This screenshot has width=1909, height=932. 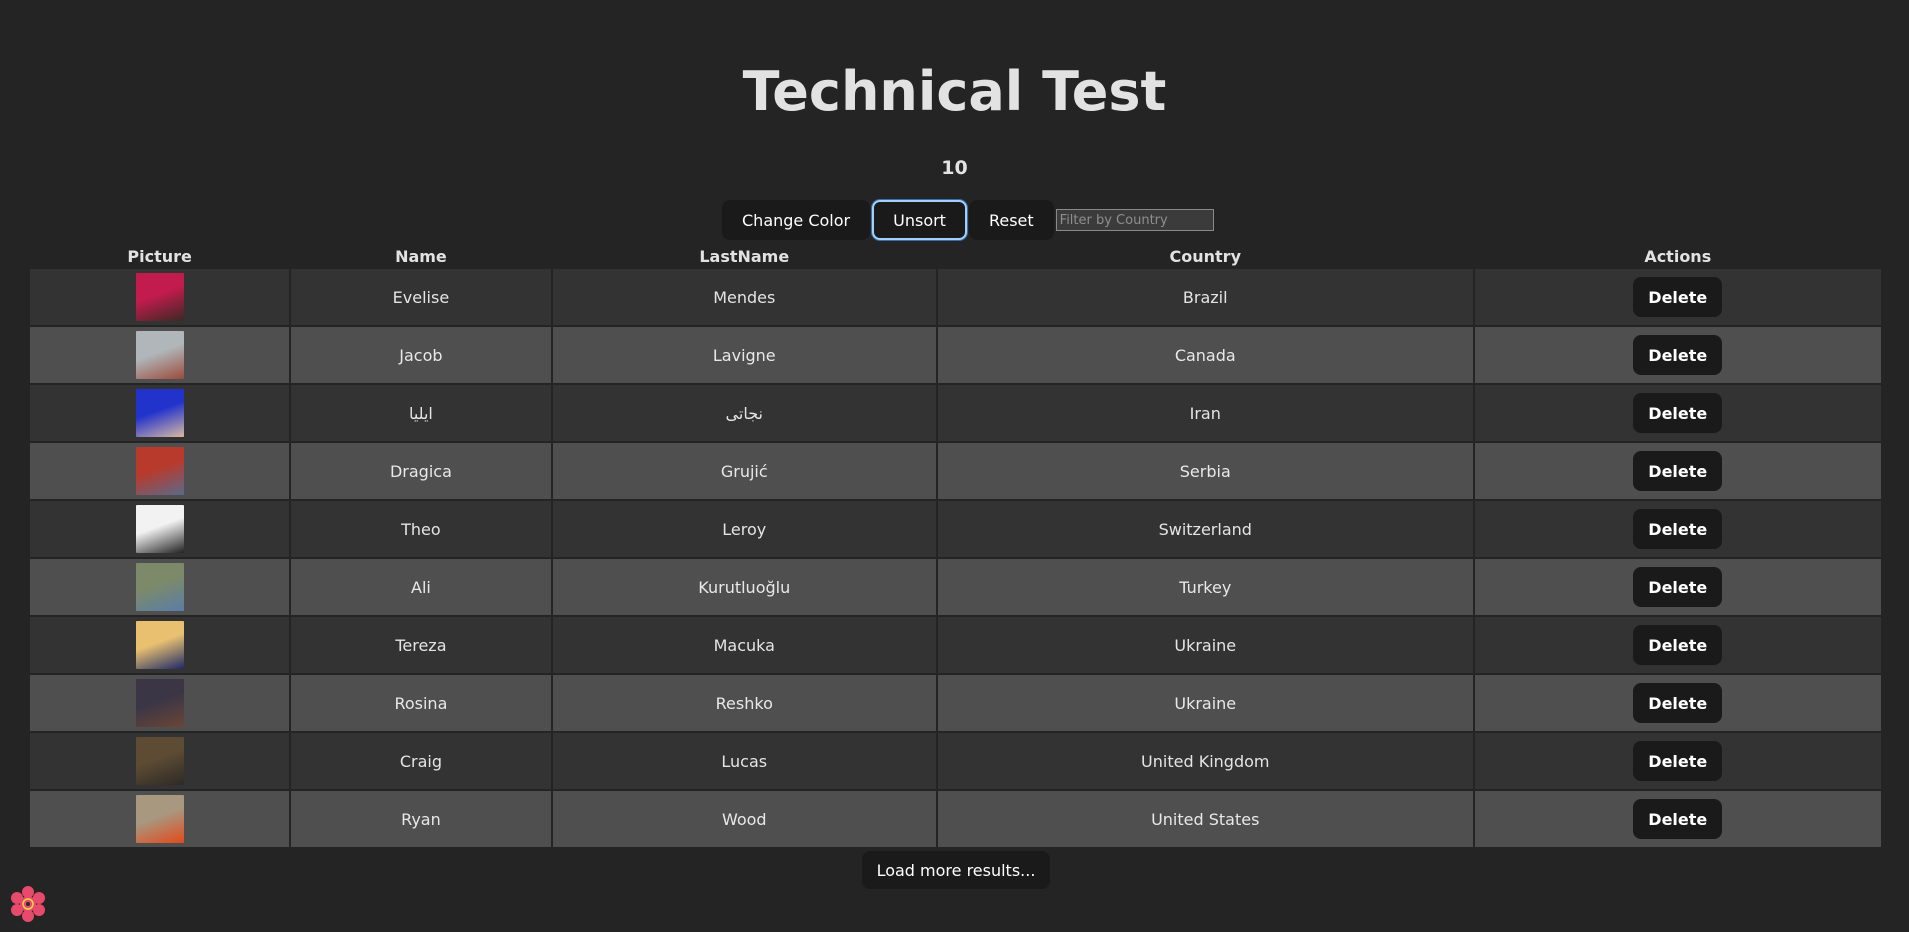 What do you see at coordinates (744, 587) in the screenshot?
I see `lastname-cell: Kurutluoğlu` at bounding box center [744, 587].